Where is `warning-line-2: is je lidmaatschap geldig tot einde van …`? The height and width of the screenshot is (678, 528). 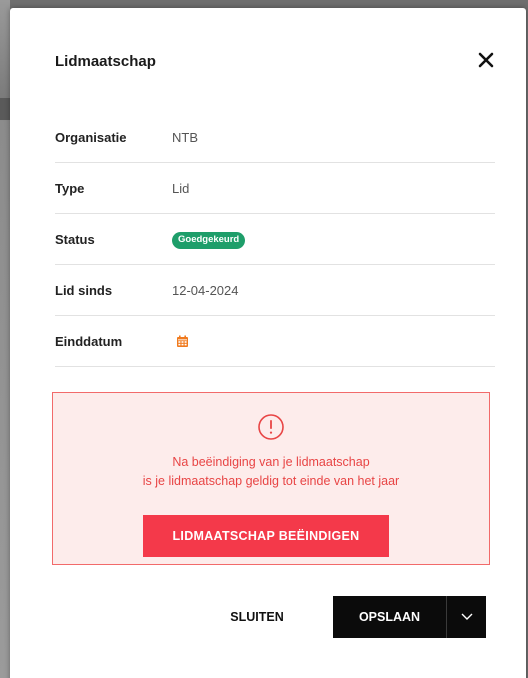 warning-line-2: is je lidmaatschap geldig tot einde van … is located at coordinates (271, 481).